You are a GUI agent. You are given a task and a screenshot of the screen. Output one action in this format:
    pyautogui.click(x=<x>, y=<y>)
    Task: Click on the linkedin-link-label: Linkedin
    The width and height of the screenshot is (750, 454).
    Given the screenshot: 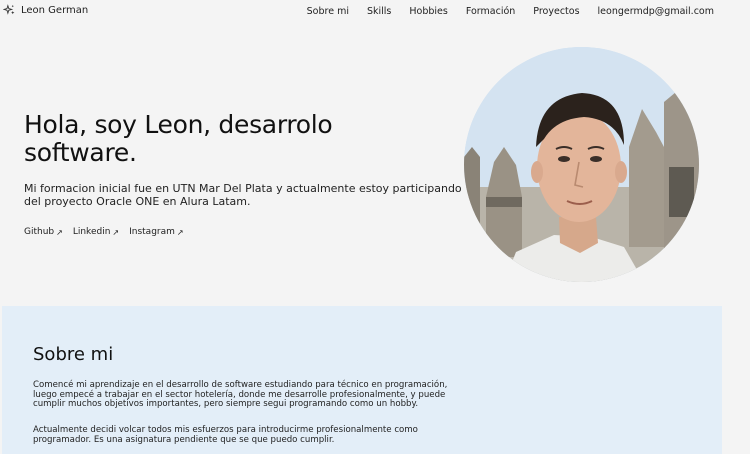 What is the action you would take?
    pyautogui.click(x=91, y=232)
    